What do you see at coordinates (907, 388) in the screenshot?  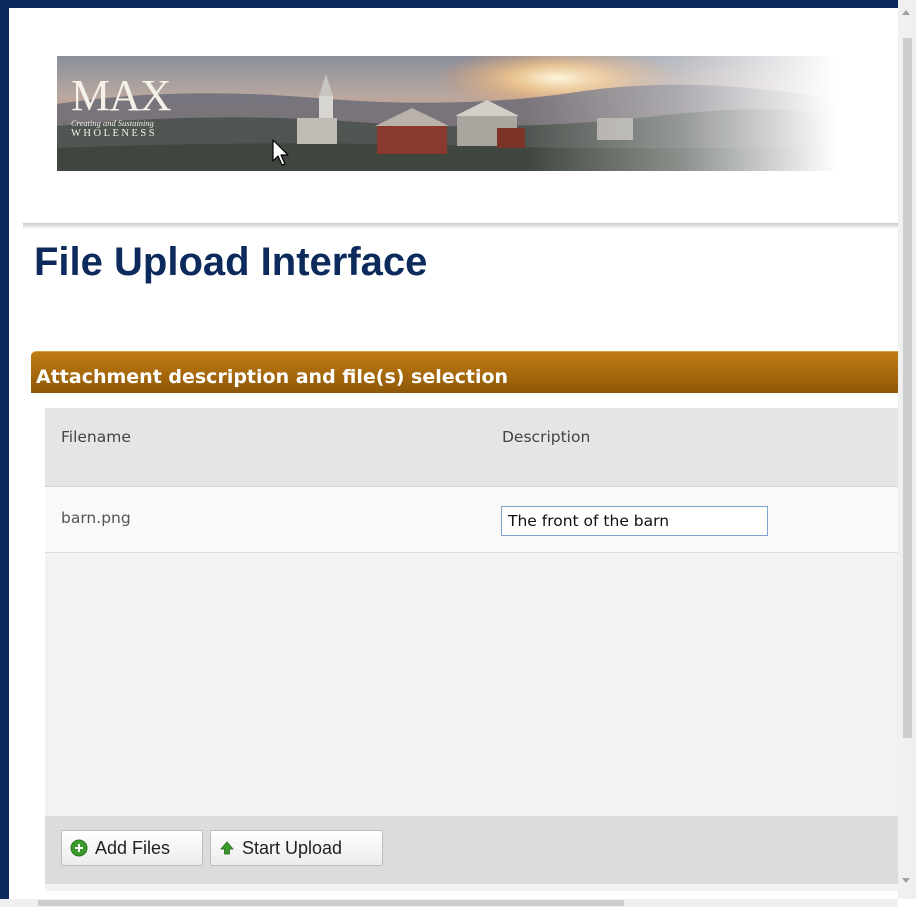 I see `vertical-scrollbar-thumb` at bounding box center [907, 388].